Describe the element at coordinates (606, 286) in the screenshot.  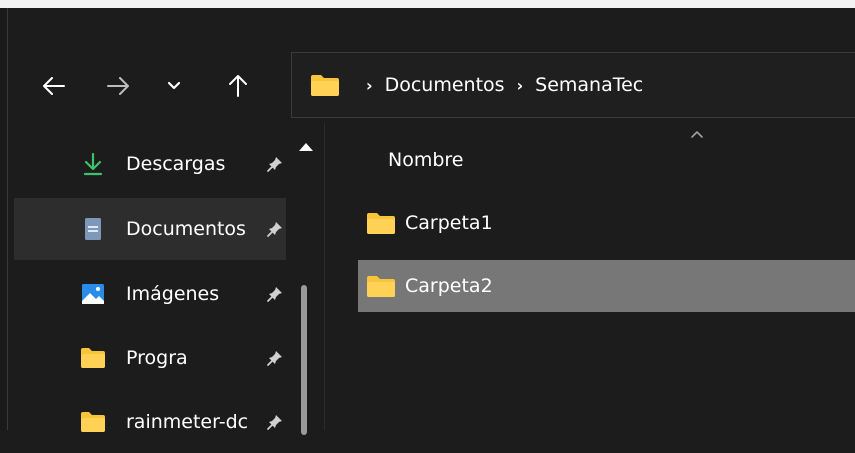
I see `list-item-carpeta2: Carpeta2` at that location.